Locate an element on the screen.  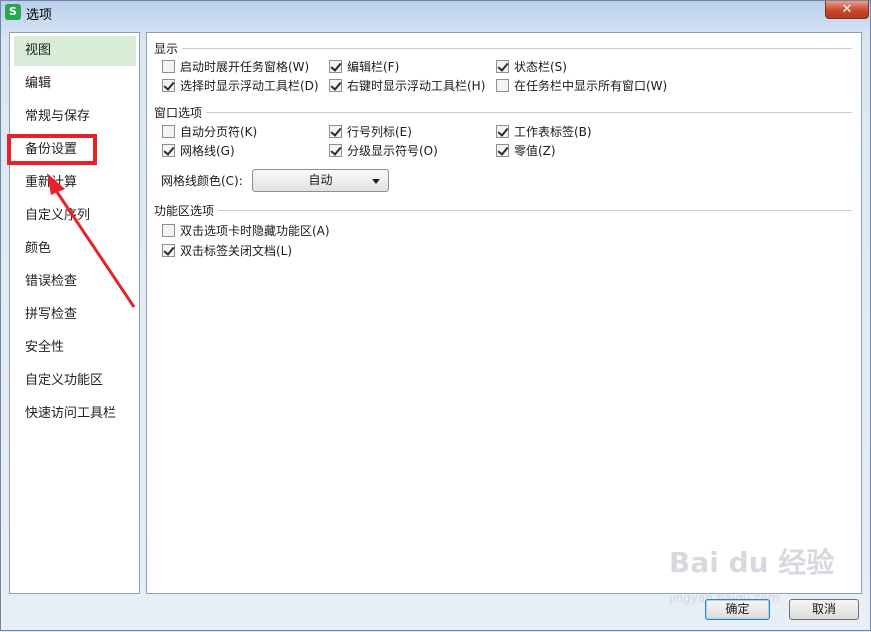
ribbon-group-title: 功能区选项 is located at coordinates (186, 210).